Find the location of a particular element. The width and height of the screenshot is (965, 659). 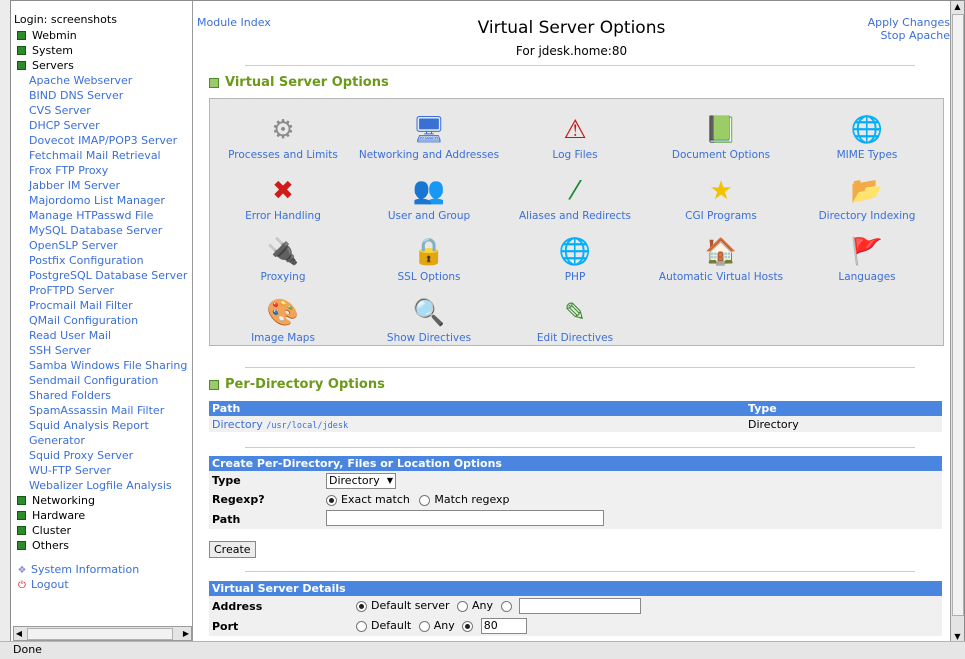

option-label: MIME Types is located at coordinates (867, 155).